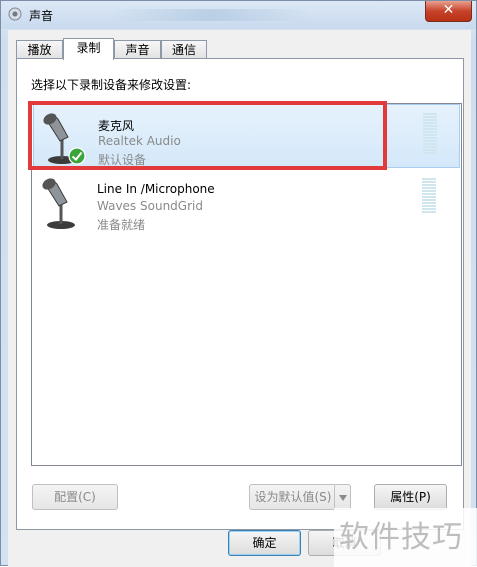  I want to click on tab-communications: 通信, so click(184, 49).